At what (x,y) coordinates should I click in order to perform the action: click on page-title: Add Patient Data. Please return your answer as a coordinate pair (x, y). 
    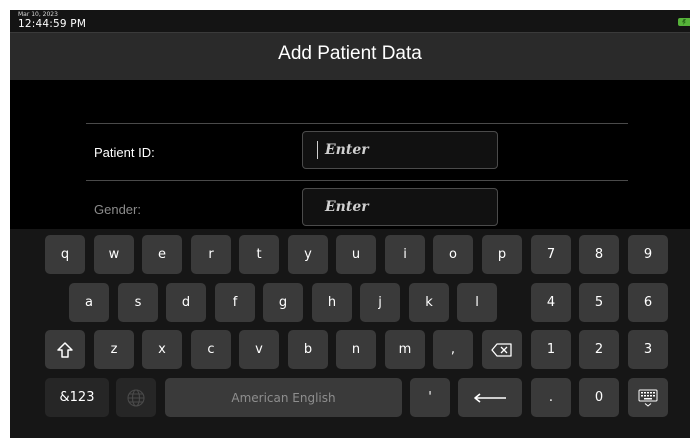
    Looking at the image, I should click on (350, 53).